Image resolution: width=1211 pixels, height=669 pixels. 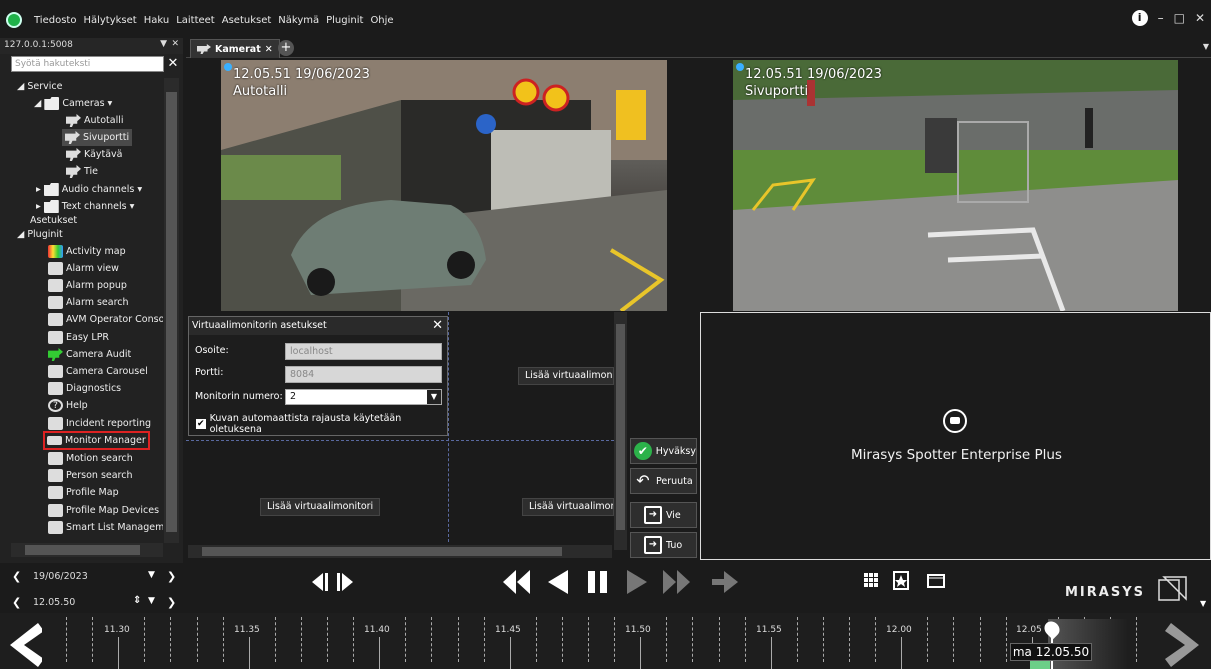 I want to click on play-icon, so click(x=637, y=582).